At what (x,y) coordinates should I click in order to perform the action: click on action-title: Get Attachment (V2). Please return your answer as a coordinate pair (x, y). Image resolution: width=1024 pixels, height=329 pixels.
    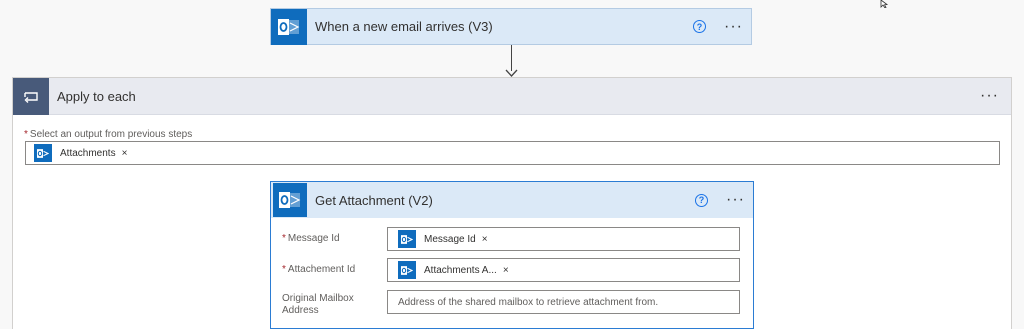
    Looking at the image, I should click on (374, 200).